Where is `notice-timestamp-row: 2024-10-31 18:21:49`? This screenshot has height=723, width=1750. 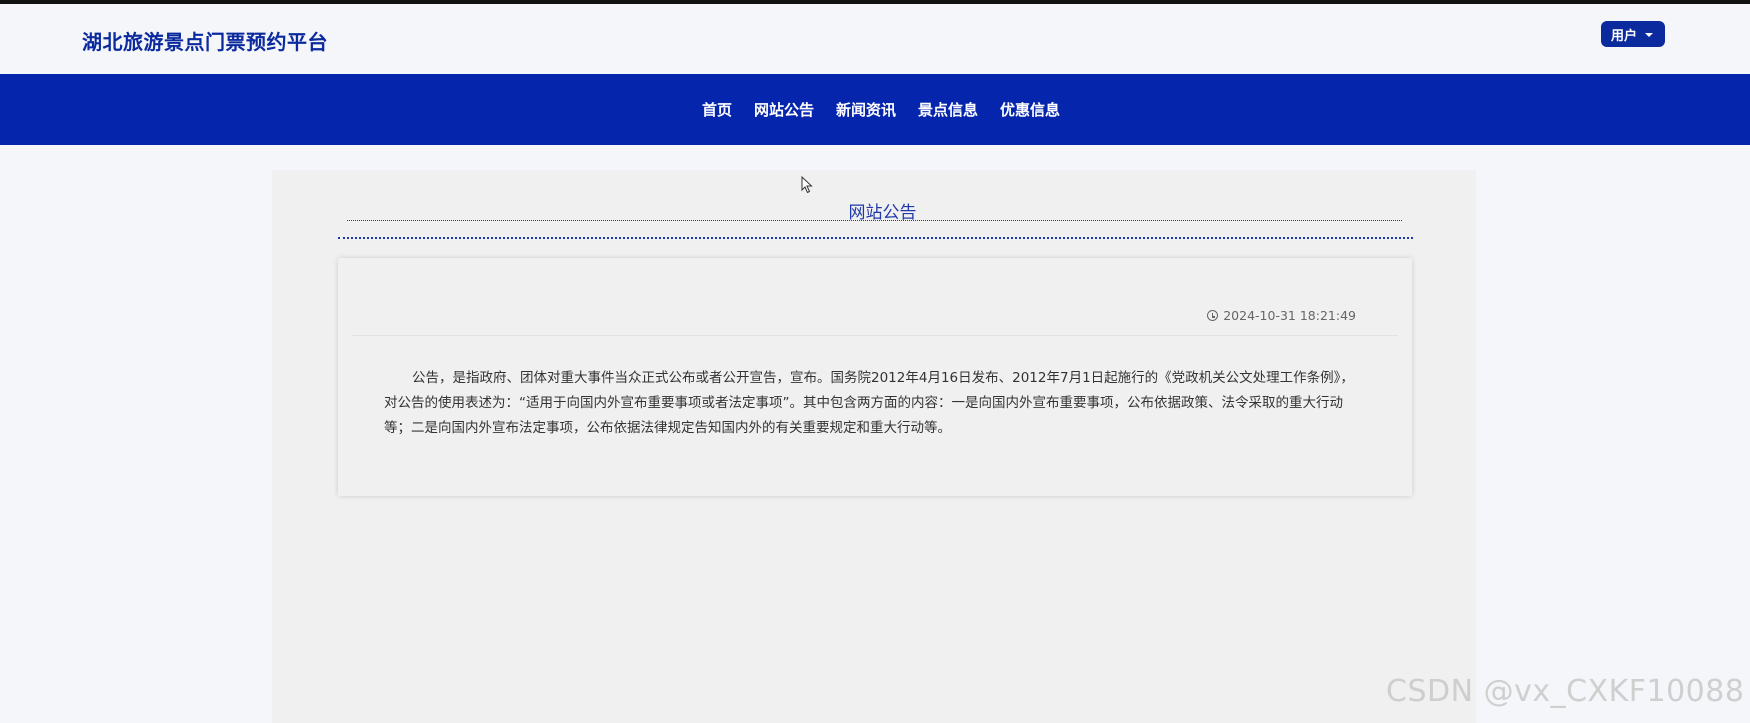 notice-timestamp-row: 2024-10-31 18:21:49 is located at coordinates (1281, 315).